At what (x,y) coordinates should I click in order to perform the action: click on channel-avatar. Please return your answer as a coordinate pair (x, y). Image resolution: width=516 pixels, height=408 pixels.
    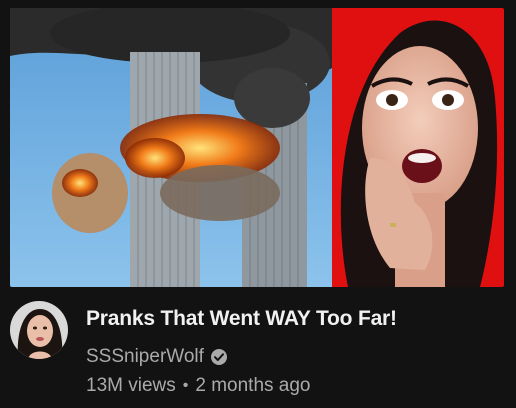
    Looking at the image, I should click on (39, 330).